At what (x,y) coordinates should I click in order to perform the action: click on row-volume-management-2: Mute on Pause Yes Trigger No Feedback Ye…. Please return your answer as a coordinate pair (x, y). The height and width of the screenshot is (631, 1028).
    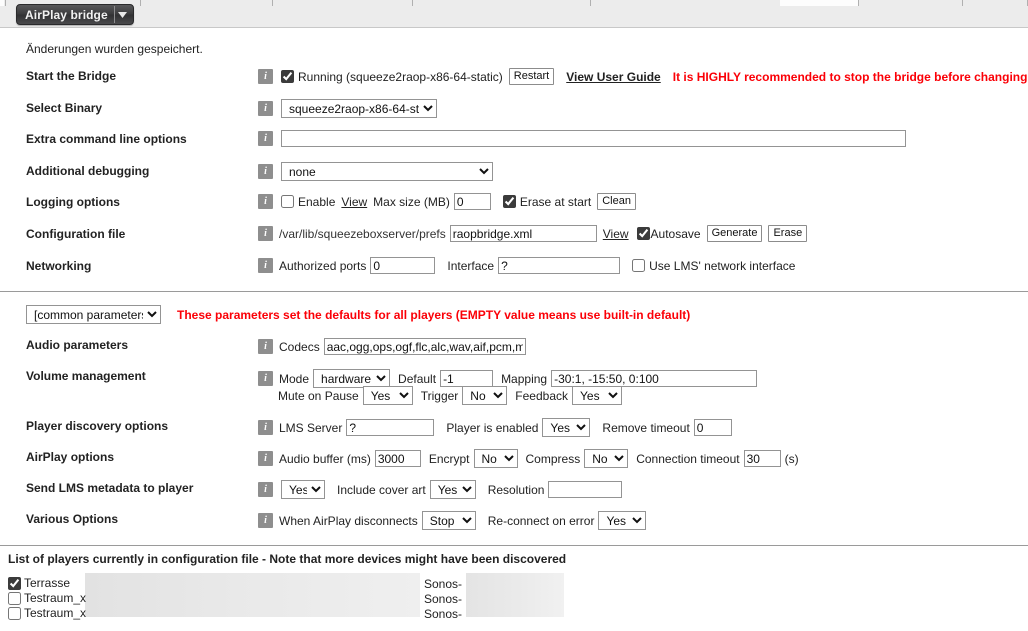
    Looking at the image, I should click on (450, 395).